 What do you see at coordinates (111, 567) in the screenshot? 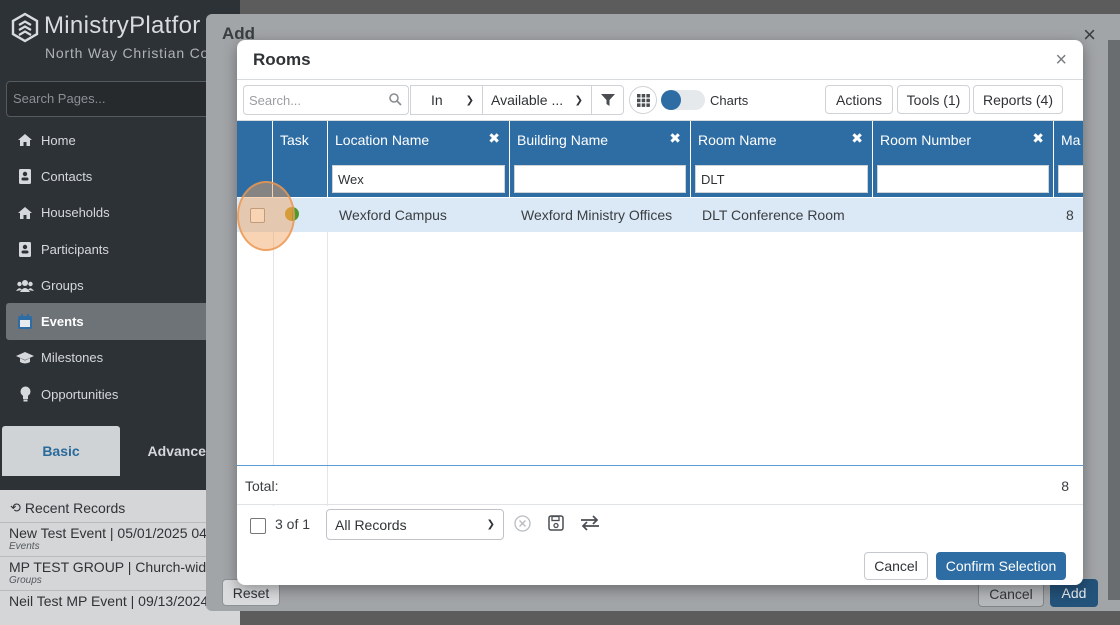
I see `recent-record-title: MP TEST GROUP | Church-wide` at bounding box center [111, 567].